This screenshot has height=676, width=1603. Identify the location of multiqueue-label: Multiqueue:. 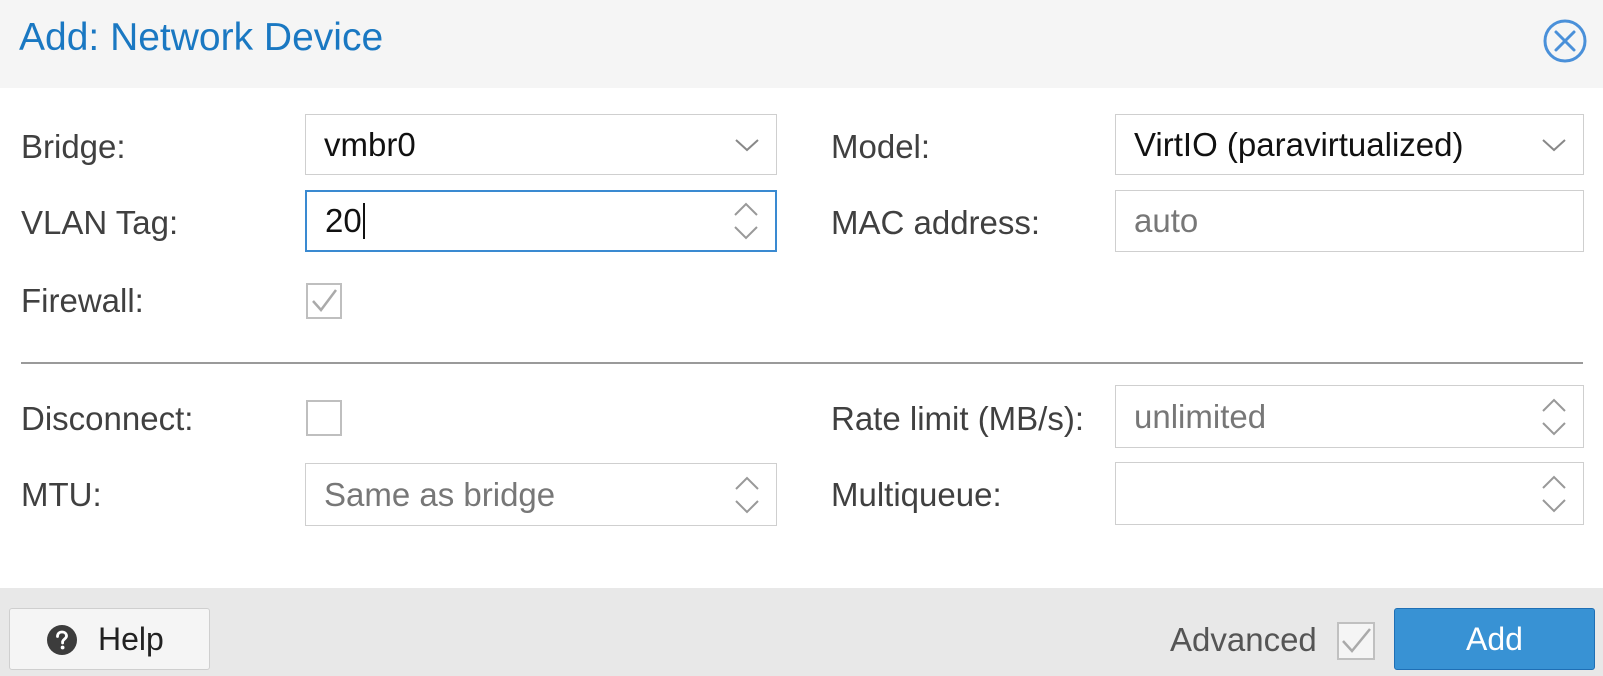
(916, 494).